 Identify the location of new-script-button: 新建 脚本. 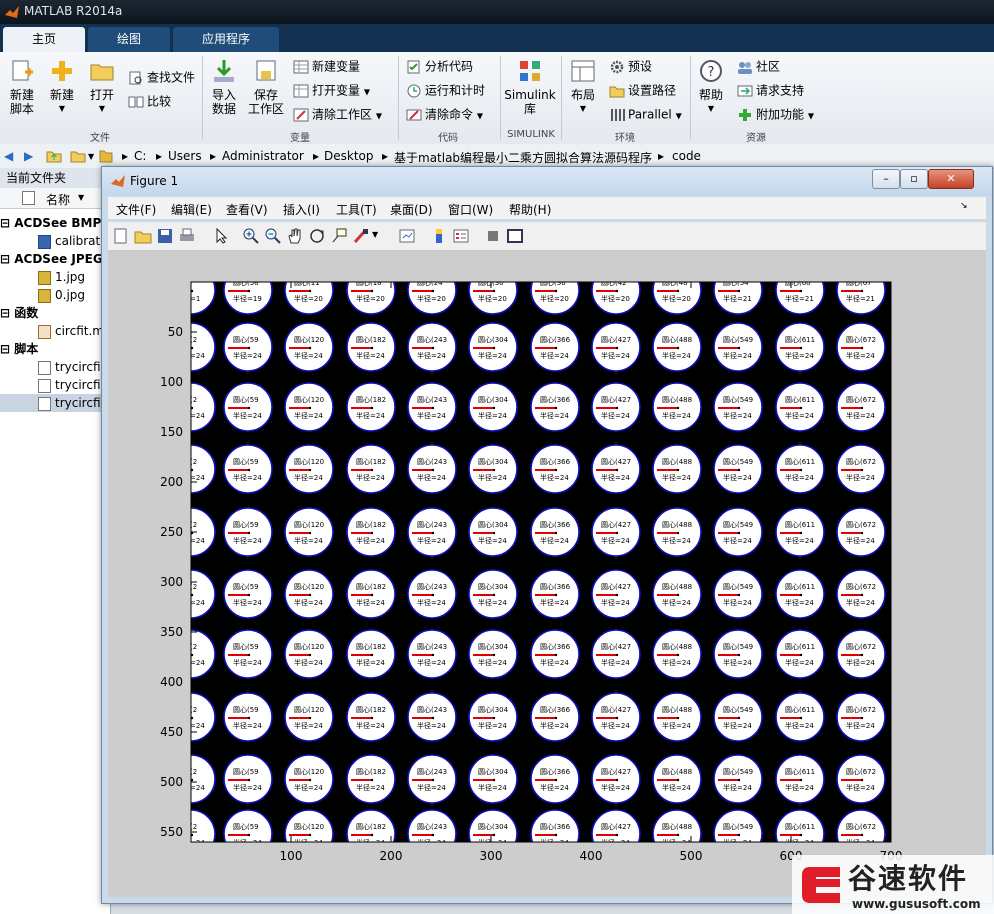
(22, 87).